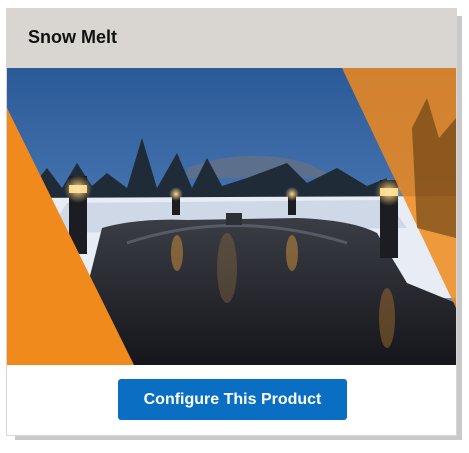  Describe the element at coordinates (231, 38) in the screenshot. I see `card-header: Snow Melt` at that location.